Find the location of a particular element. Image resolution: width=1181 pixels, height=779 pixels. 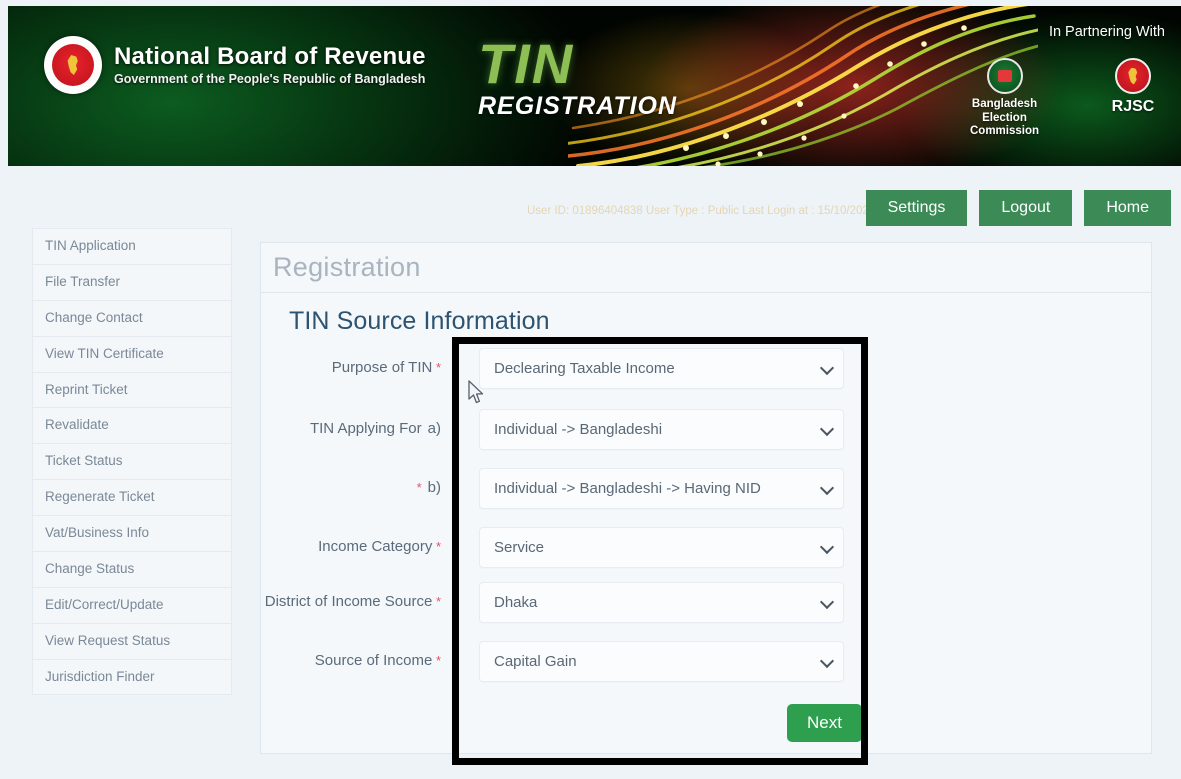

select-option-2: Individual -> Bangladeshi -> Having NID is located at coordinates (661, 488).